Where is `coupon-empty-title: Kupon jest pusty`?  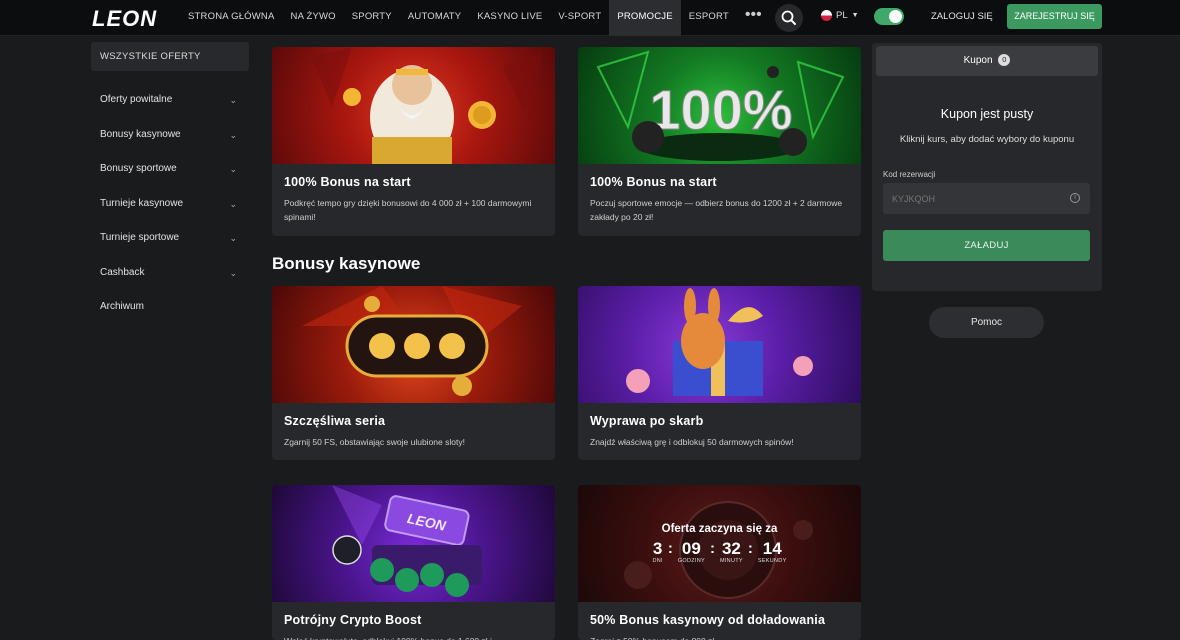 coupon-empty-title: Kupon jest pusty is located at coordinates (987, 114).